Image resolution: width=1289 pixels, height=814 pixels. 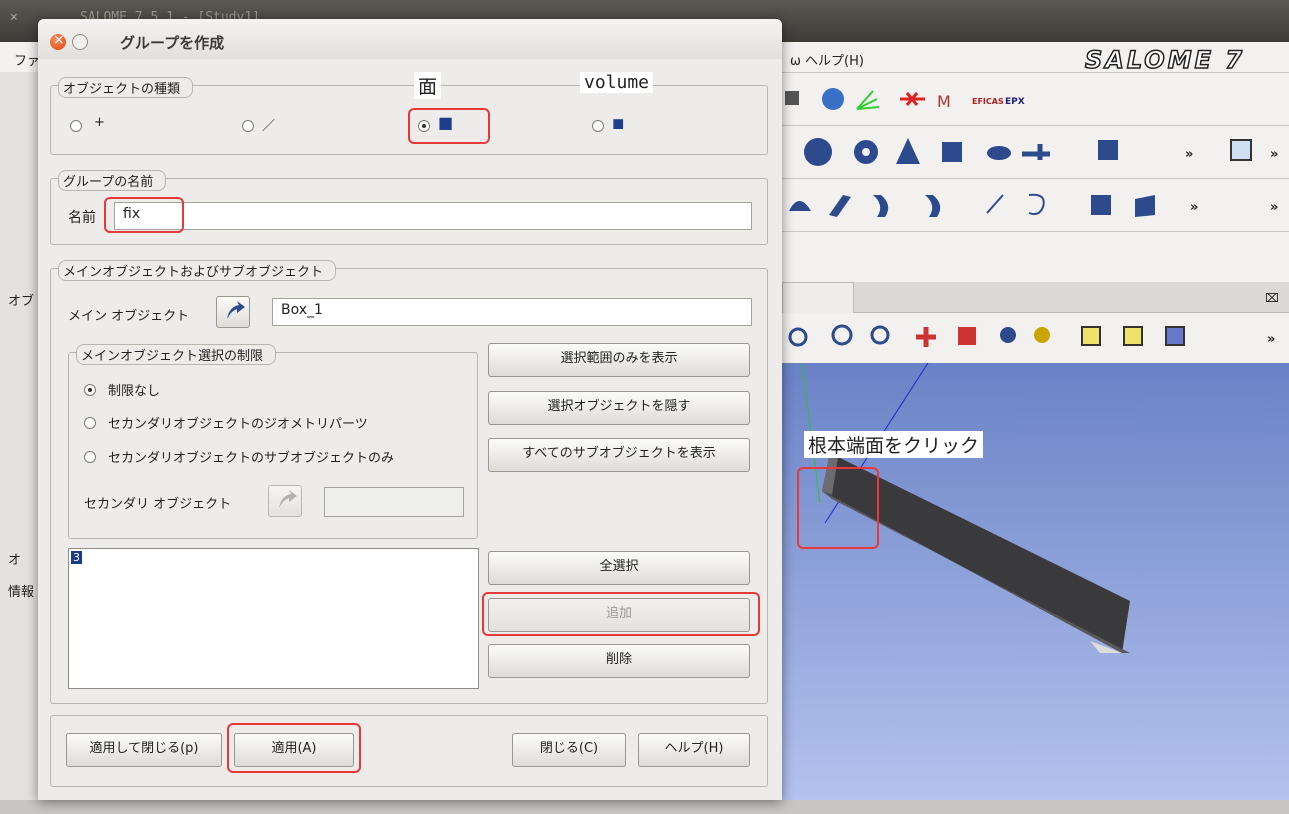 What do you see at coordinates (1015, 102) in the screenshot?
I see `epx-icon: EPX` at bounding box center [1015, 102].